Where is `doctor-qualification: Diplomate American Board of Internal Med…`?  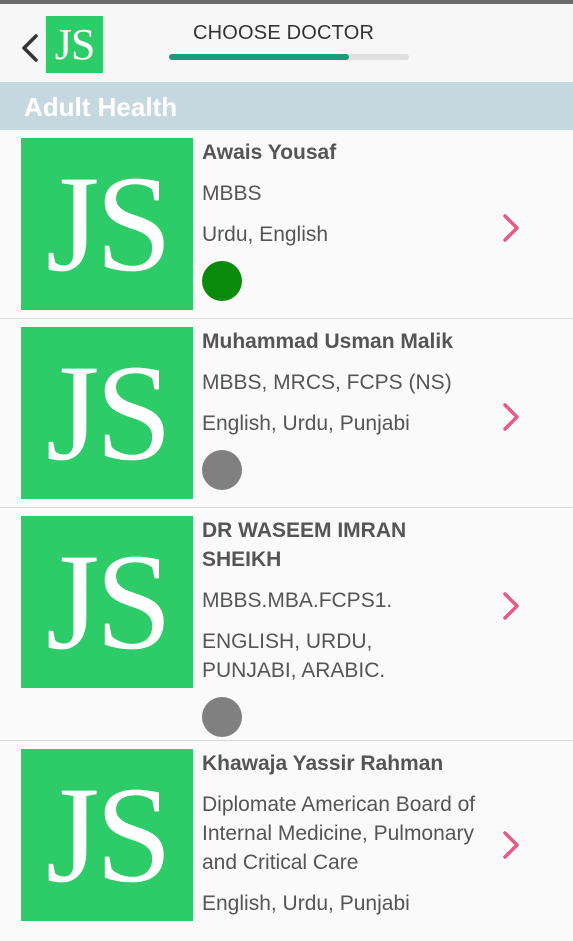 doctor-qualification: Diplomate American Board of Internal Med… is located at coordinates (339, 833).